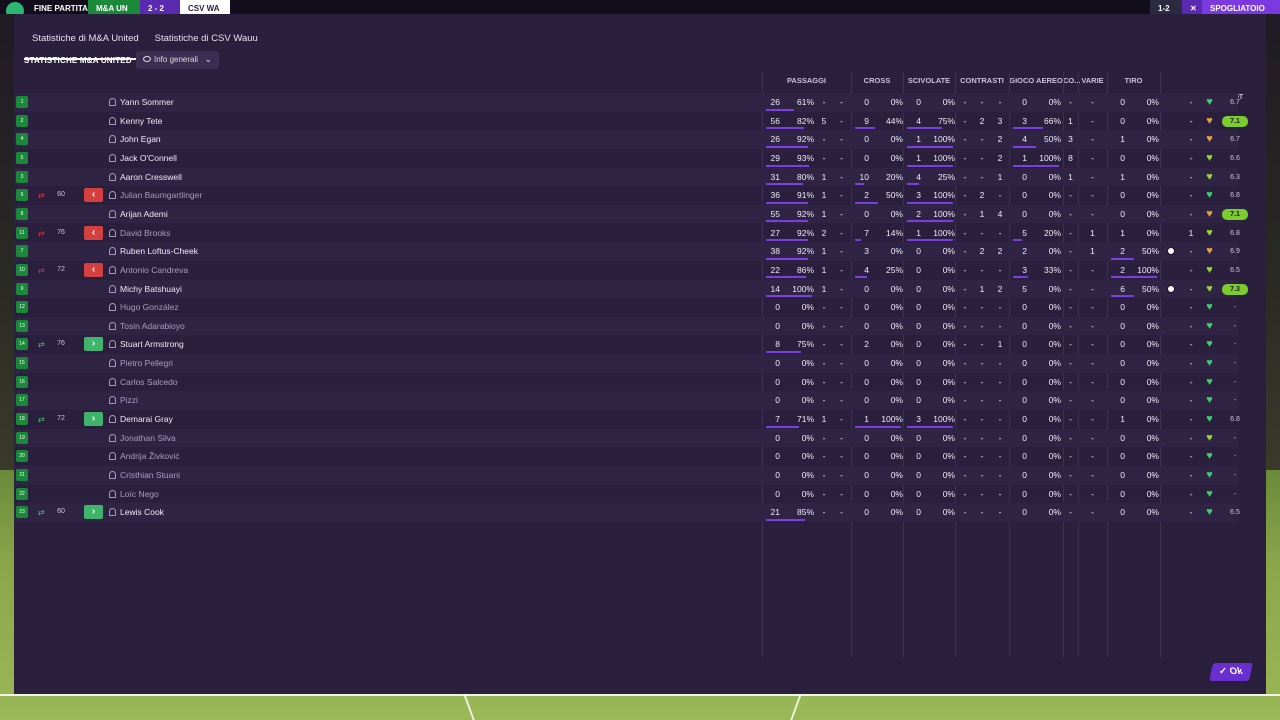  I want to click on player-name: Antonio Candreva, so click(154, 270).